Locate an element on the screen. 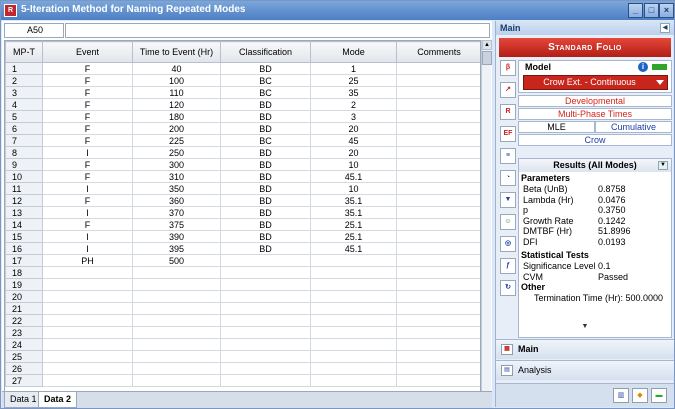 The width and height of the screenshot is (675, 409). row-number: 22 is located at coordinates (24, 320).